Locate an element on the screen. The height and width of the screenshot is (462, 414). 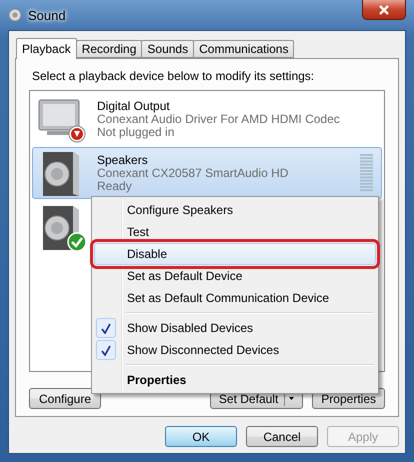
tab: Sounds is located at coordinates (167, 49).